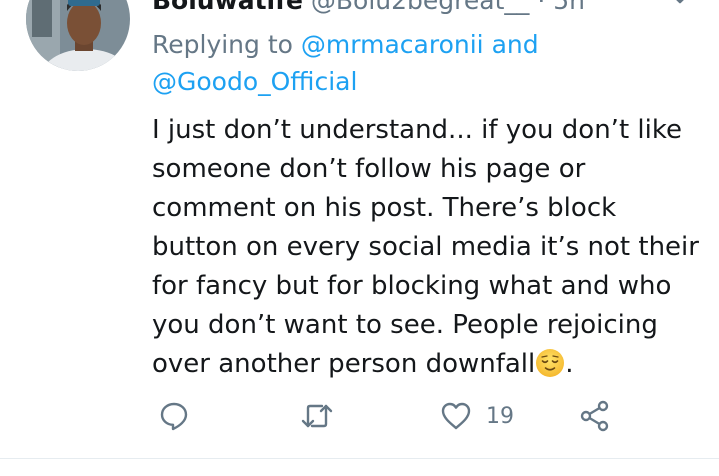 This screenshot has width=719, height=476. Describe the element at coordinates (456, 416) in the screenshot. I see `heart-icon` at that location.